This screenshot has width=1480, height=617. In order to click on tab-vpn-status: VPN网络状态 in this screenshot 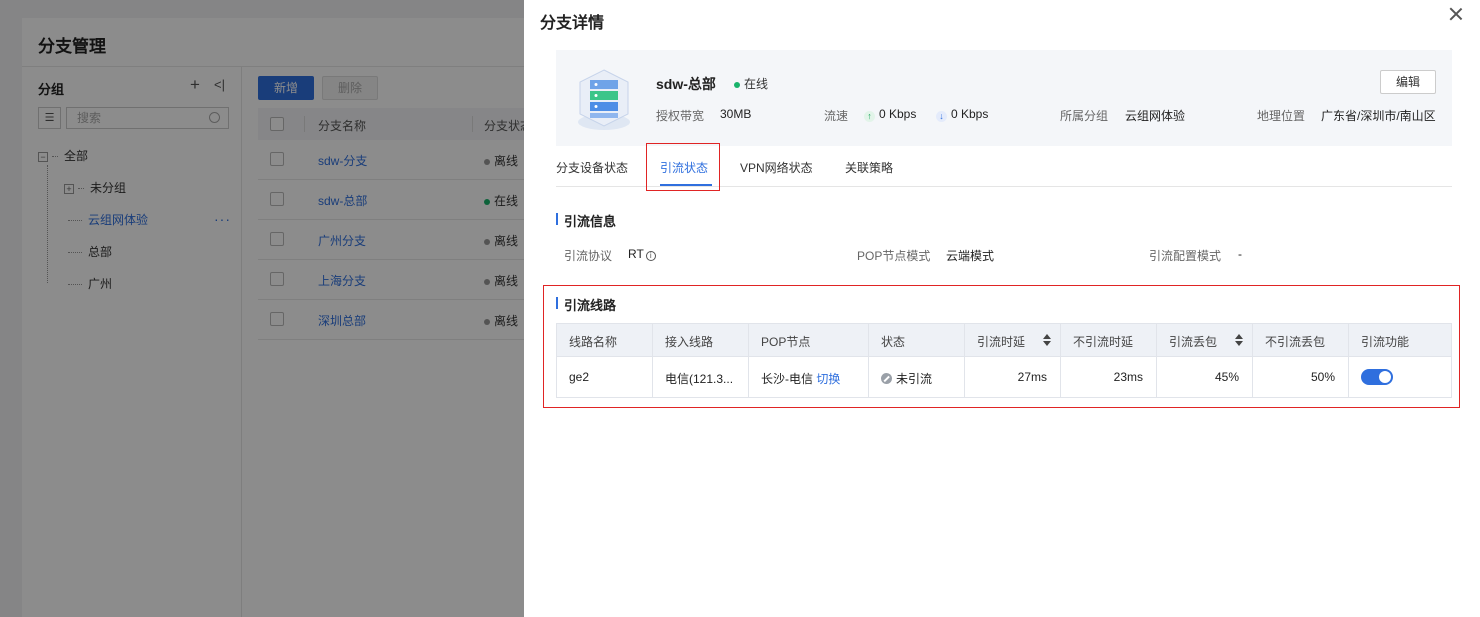, I will do `click(776, 167)`.